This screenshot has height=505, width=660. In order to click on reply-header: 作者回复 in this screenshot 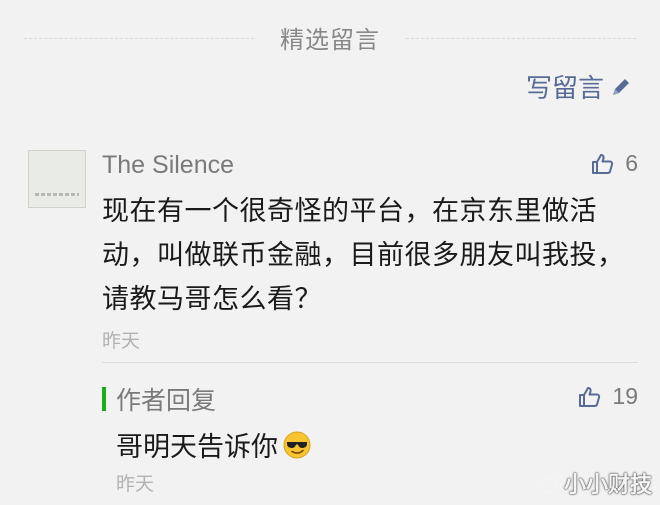, I will do `click(159, 399)`.